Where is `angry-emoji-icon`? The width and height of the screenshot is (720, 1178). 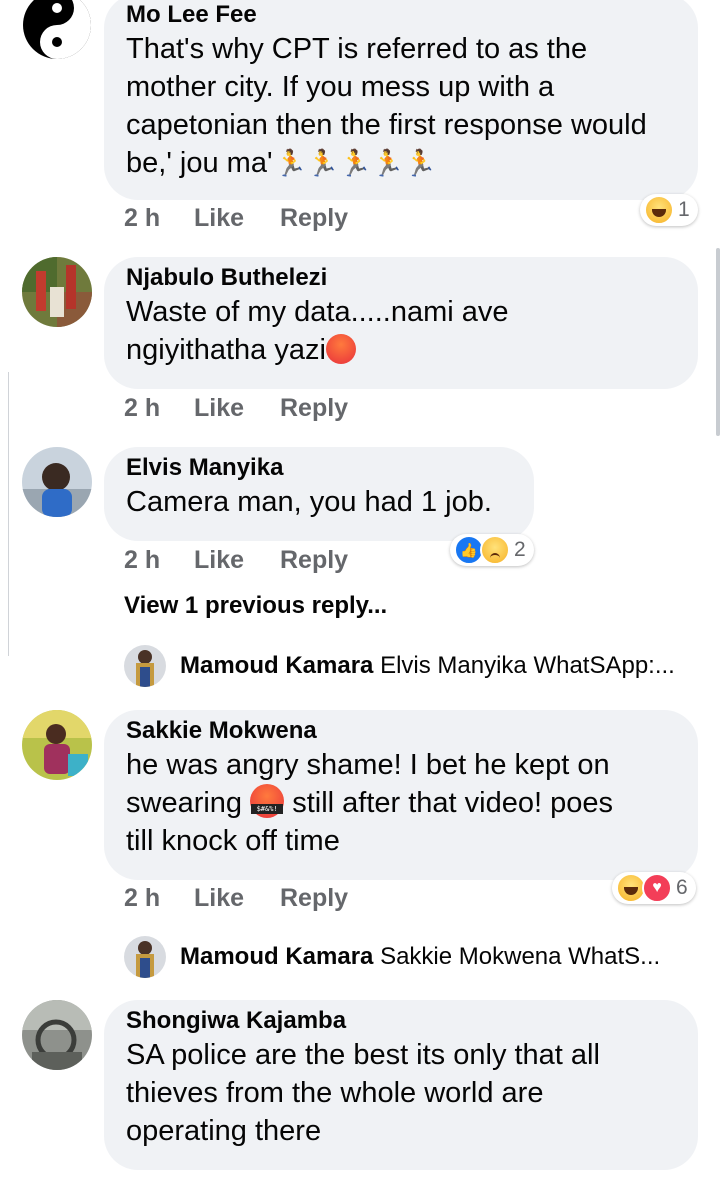
angry-emoji-icon is located at coordinates (340, 349).